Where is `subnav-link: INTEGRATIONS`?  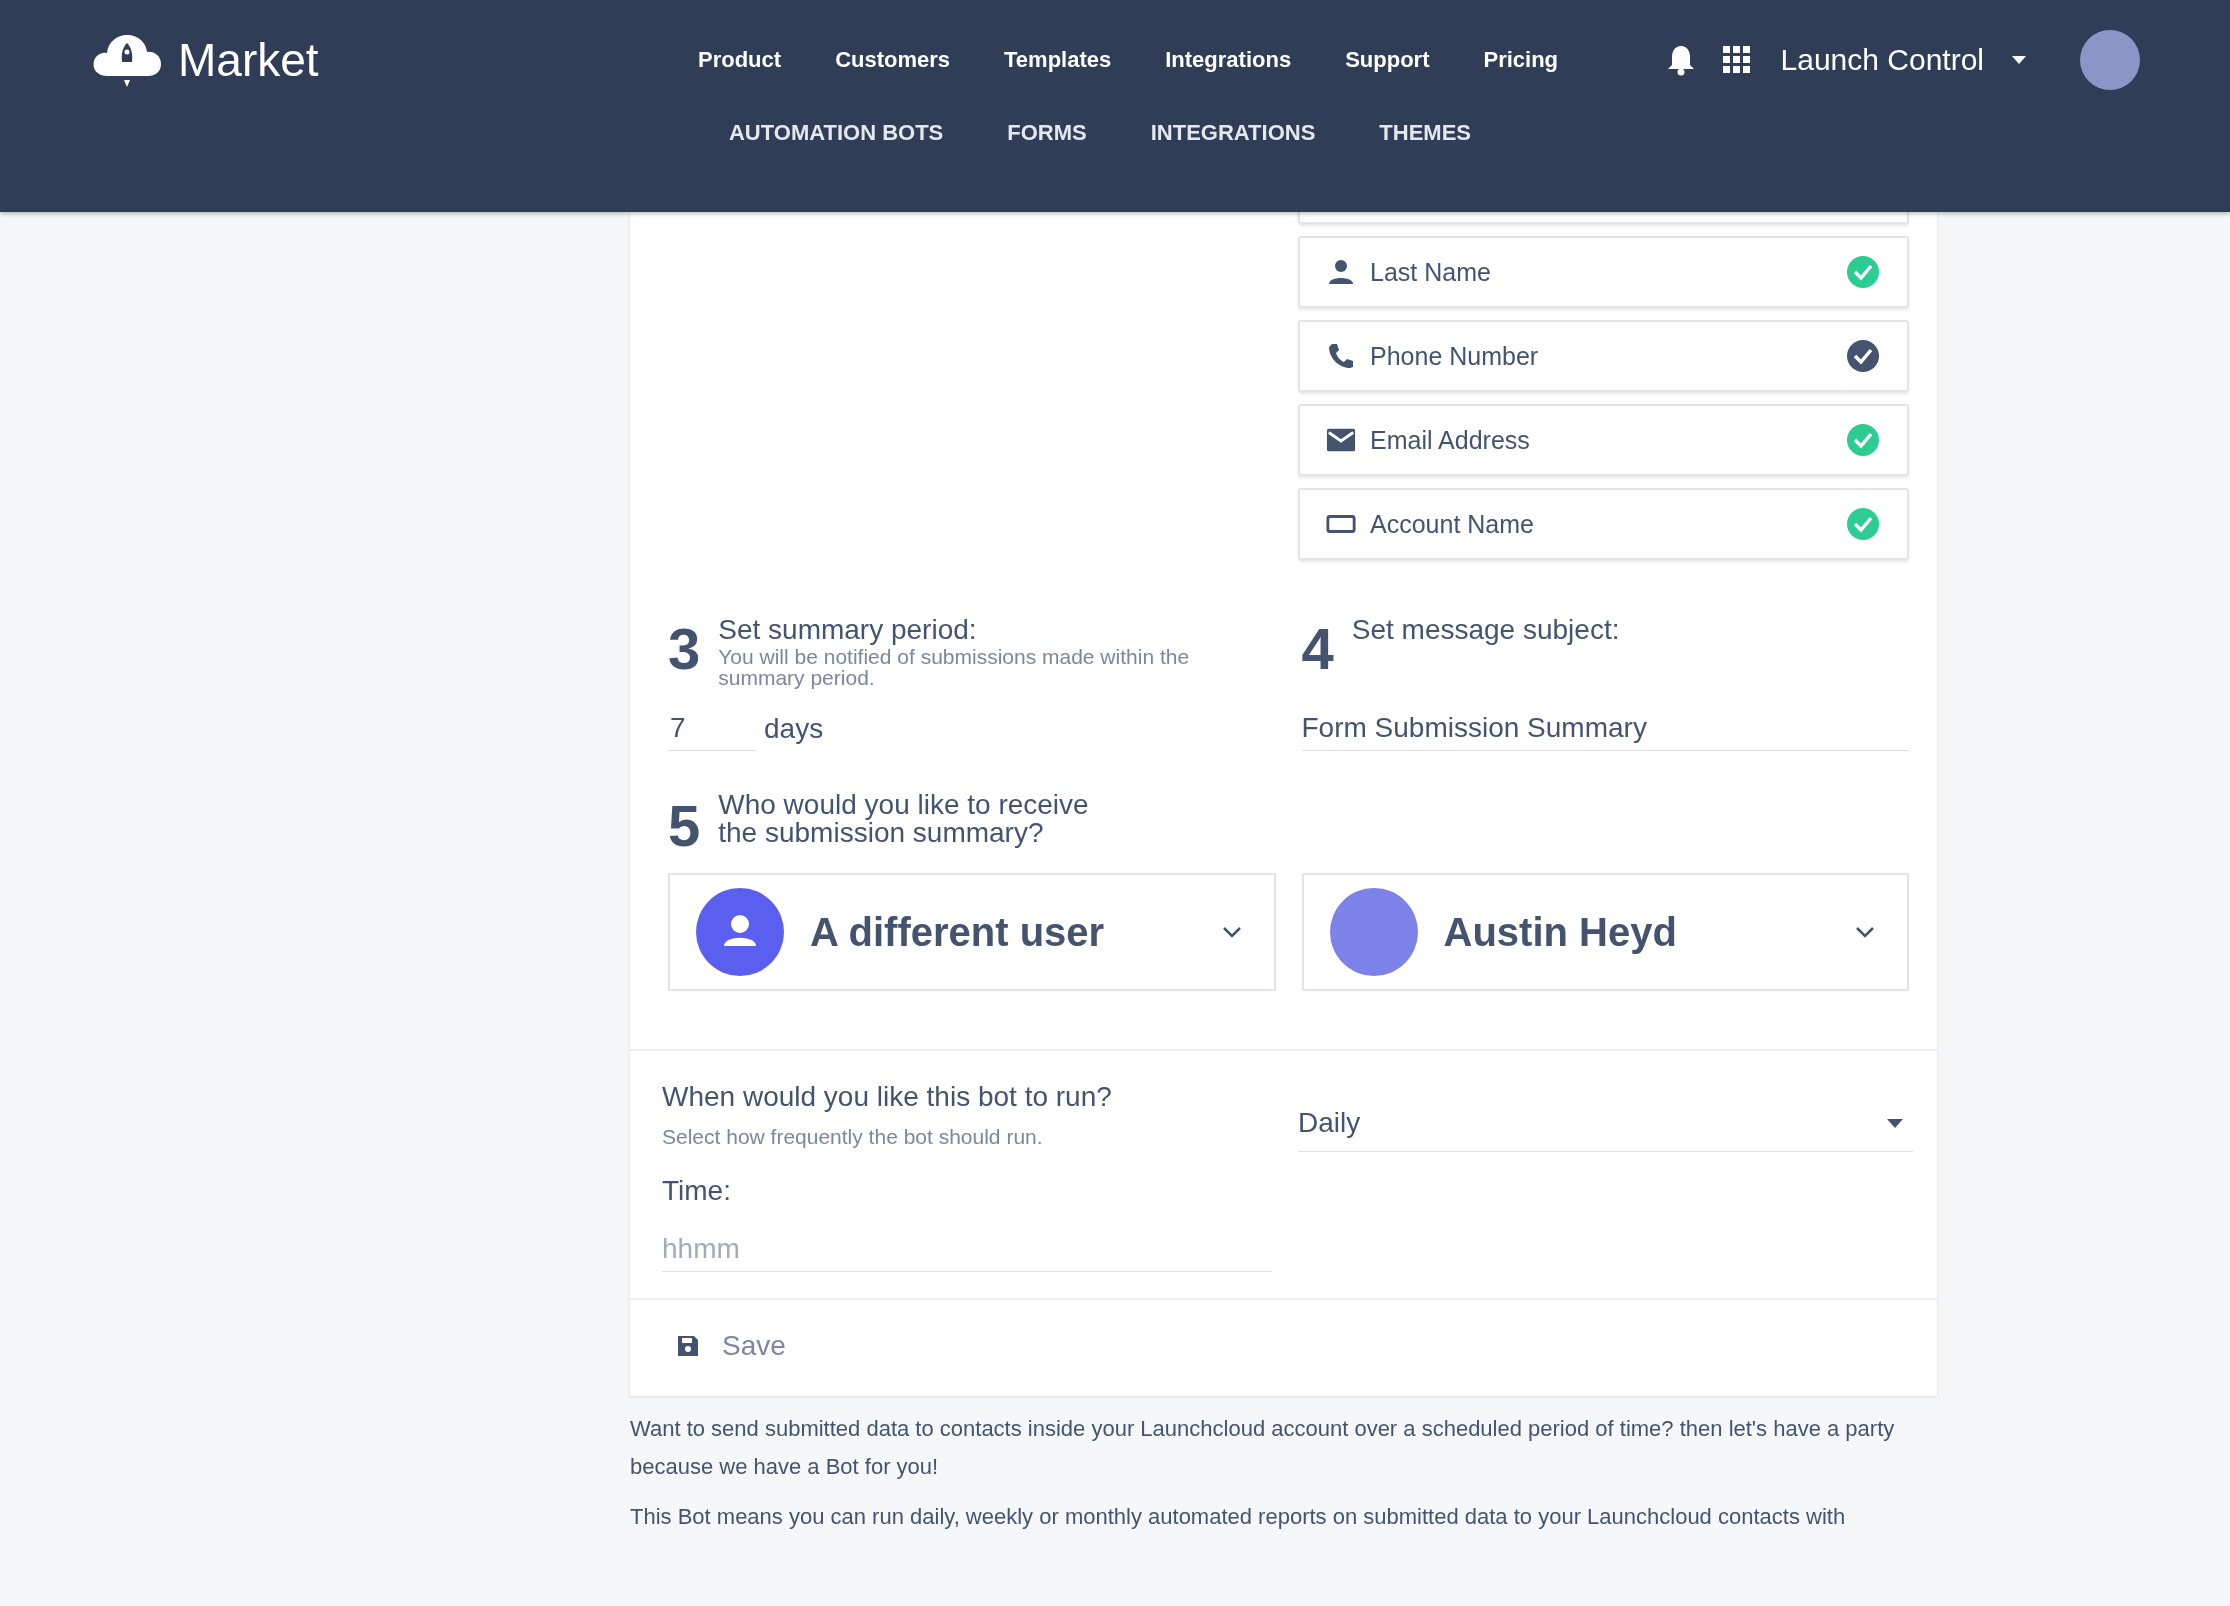 subnav-link: INTEGRATIONS is located at coordinates (1233, 133).